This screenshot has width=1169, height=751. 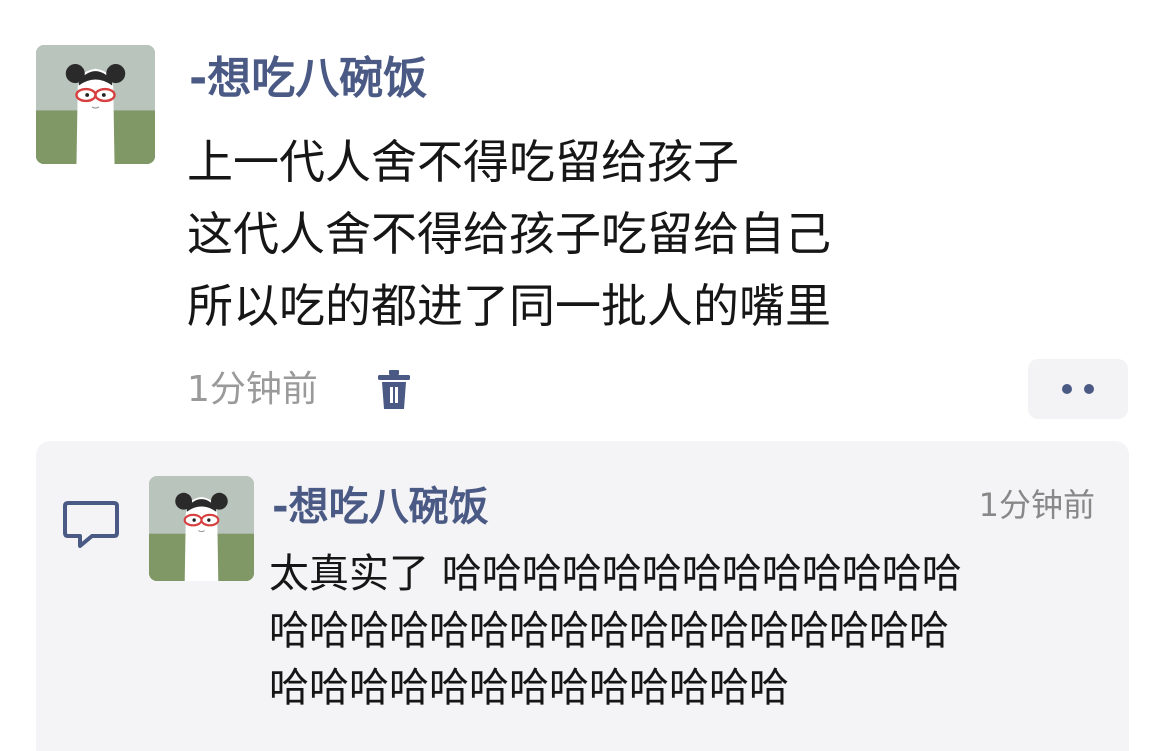 I want to click on reply-content-line: 哈哈哈哈哈哈哈哈哈哈哈哈哈, so click(x=529, y=688).